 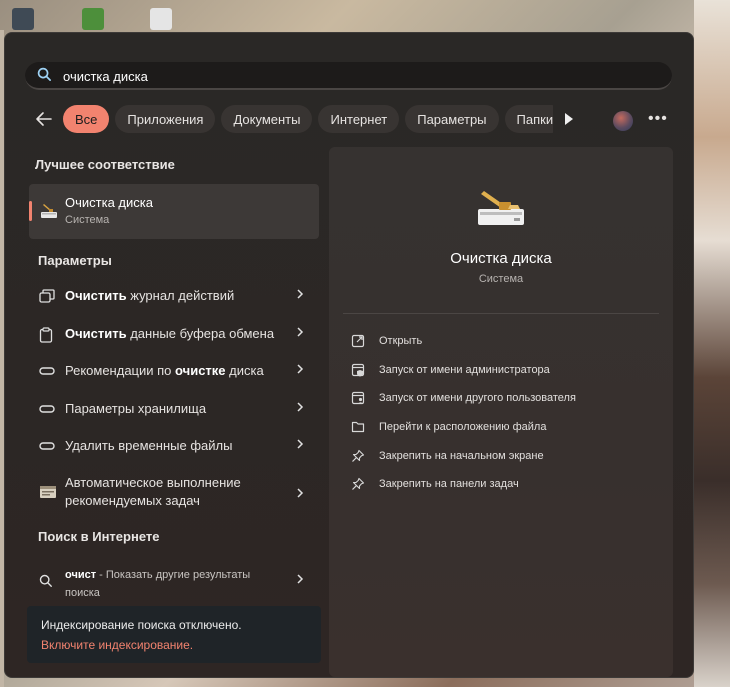 What do you see at coordinates (358, 429) in the screenshot?
I see `folder-icon` at bounding box center [358, 429].